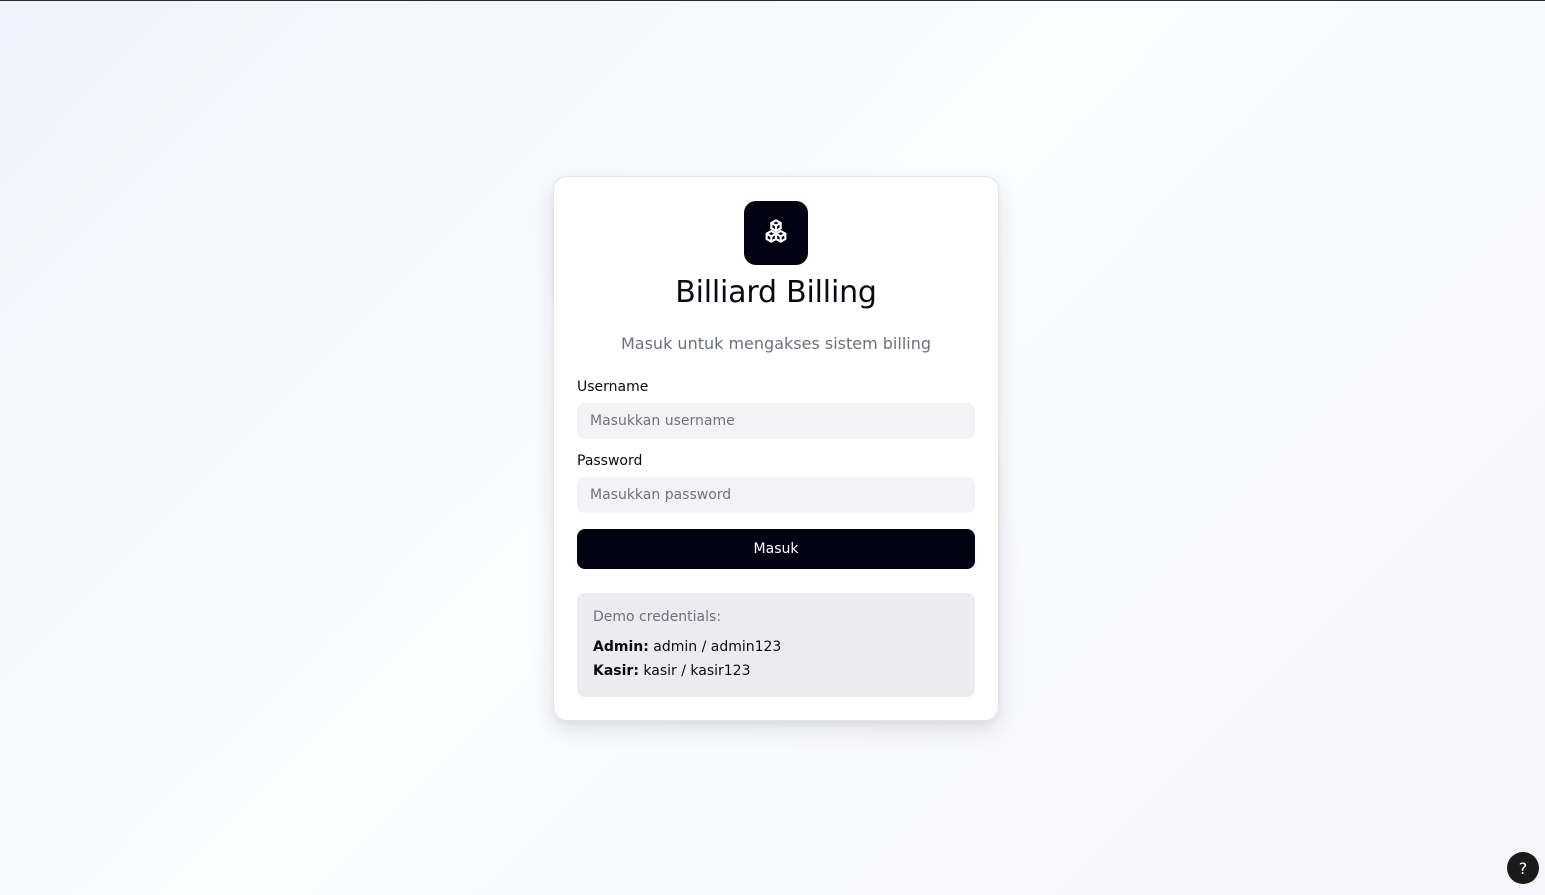 The width and height of the screenshot is (1545, 895). I want to click on demo-admin-value: admin / admin123, so click(717, 647).